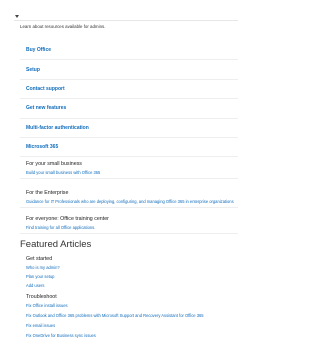 The width and height of the screenshot is (320, 356). What do you see at coordinates (129, 109) in the screenshot?
I see `quick-link-get-new-features: Get new features` at bounding box center [129, 109].